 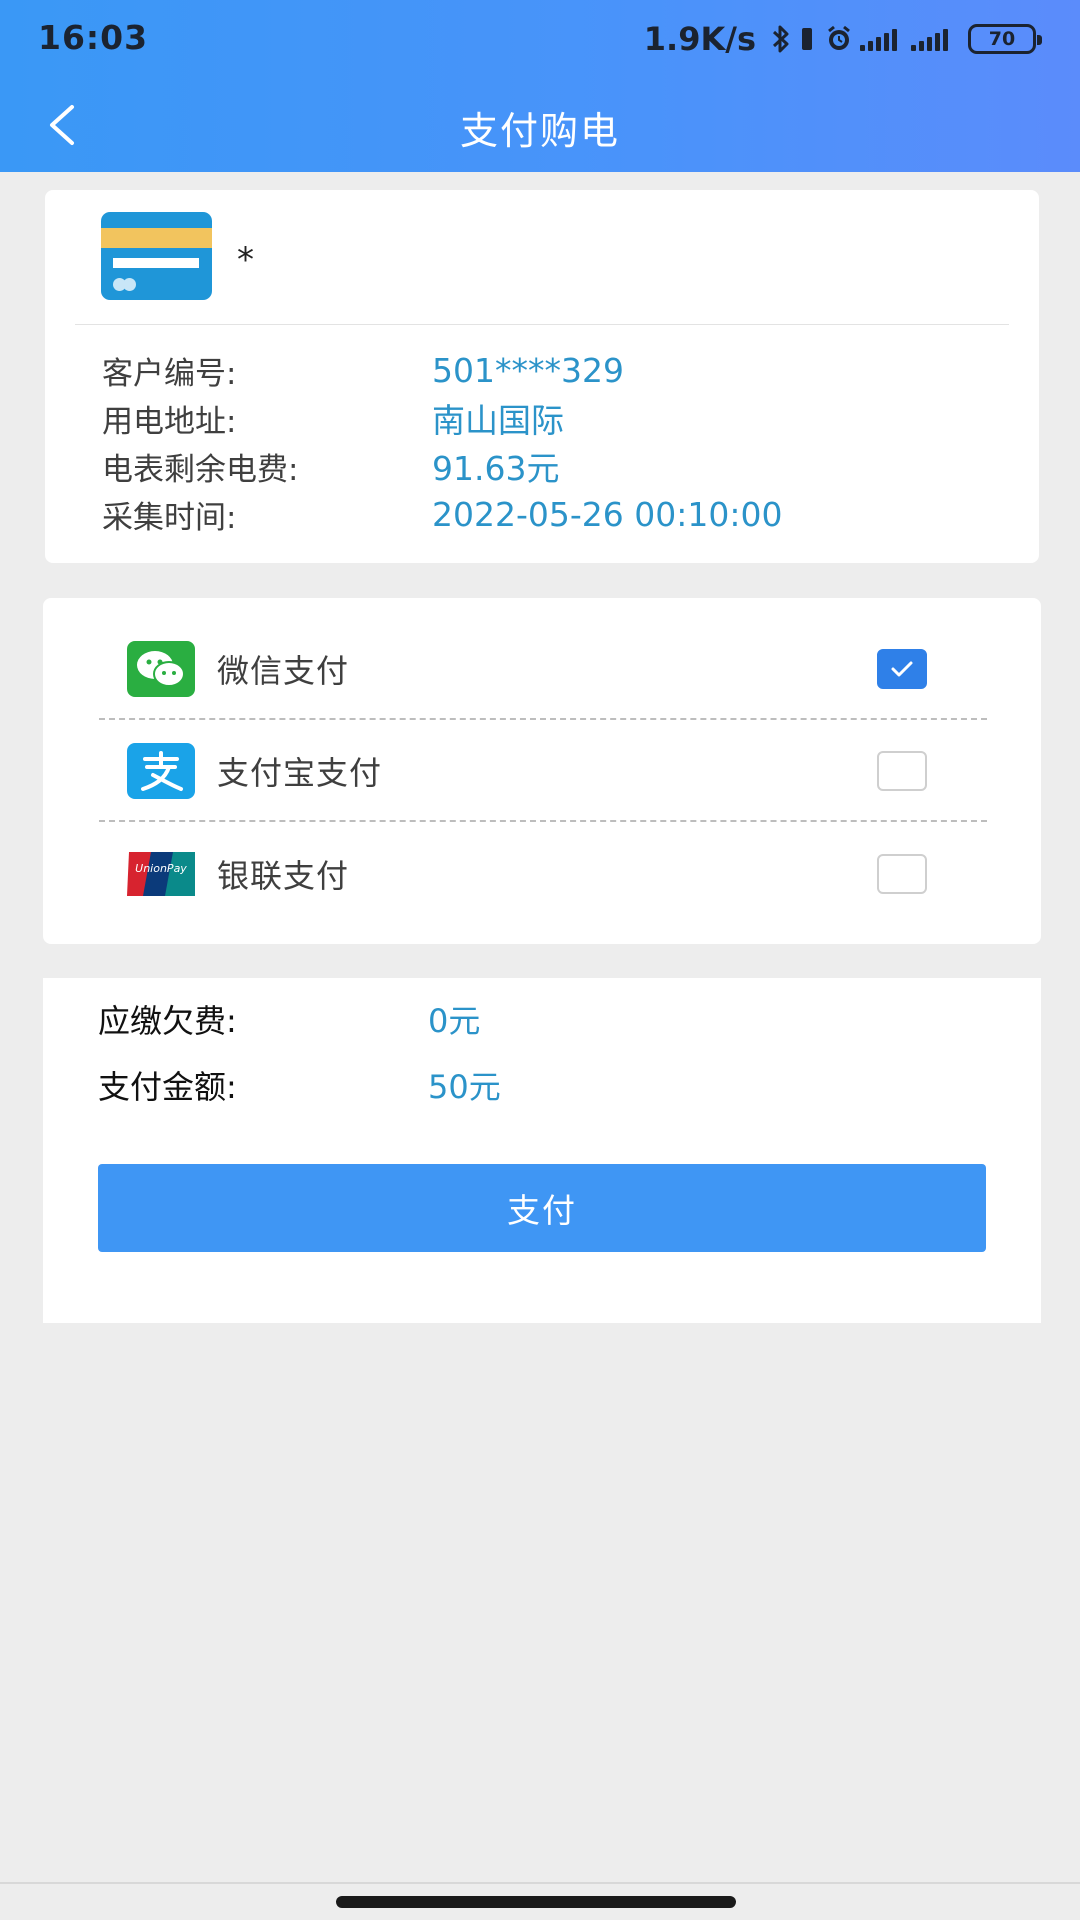 I want to click on app-header: 16:03 1.9K/s 70 支付购电, so click(x=540, y=86).